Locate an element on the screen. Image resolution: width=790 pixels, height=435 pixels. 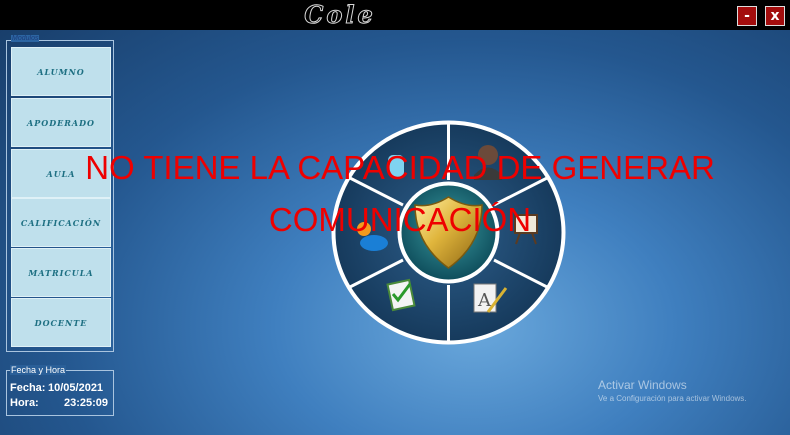
matricula-button: MATRICULA is located at coordinates (61, 272).